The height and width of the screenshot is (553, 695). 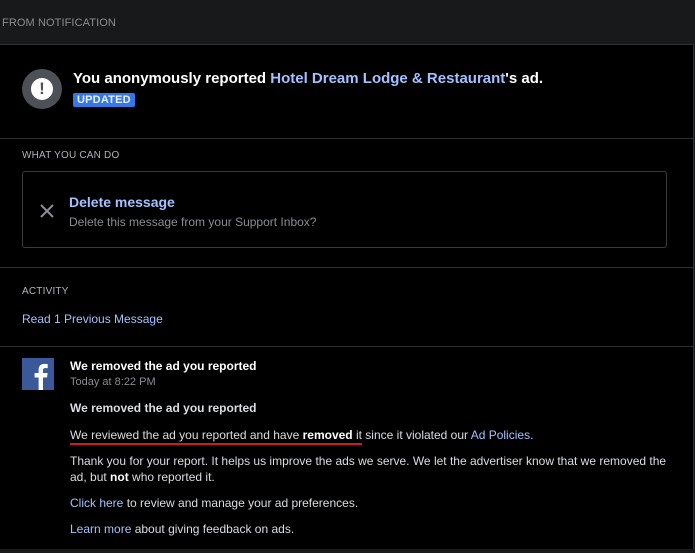 I want to click on from-notification-label: FROM NOTIFICATION, so click(x=59, y=23).